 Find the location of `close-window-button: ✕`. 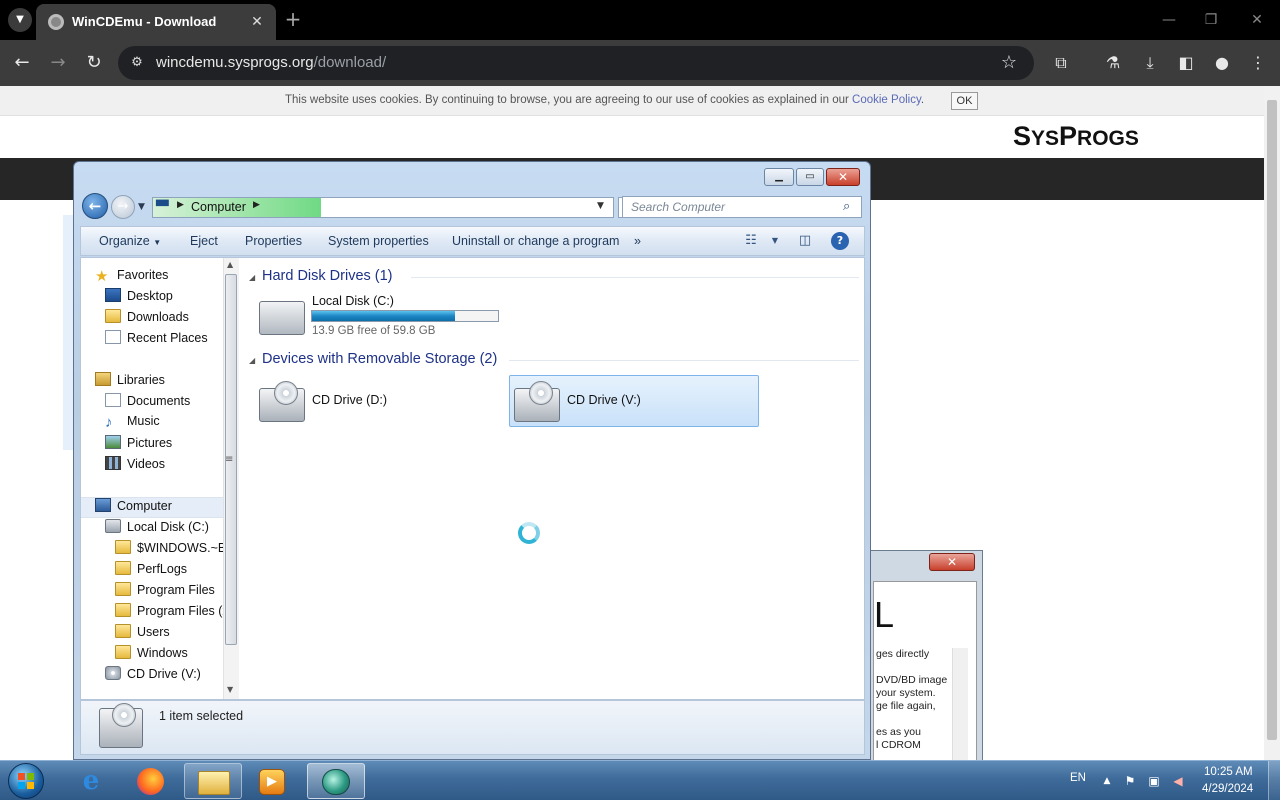

close-window-button: ✕ is located at coordinates (1257, 20).